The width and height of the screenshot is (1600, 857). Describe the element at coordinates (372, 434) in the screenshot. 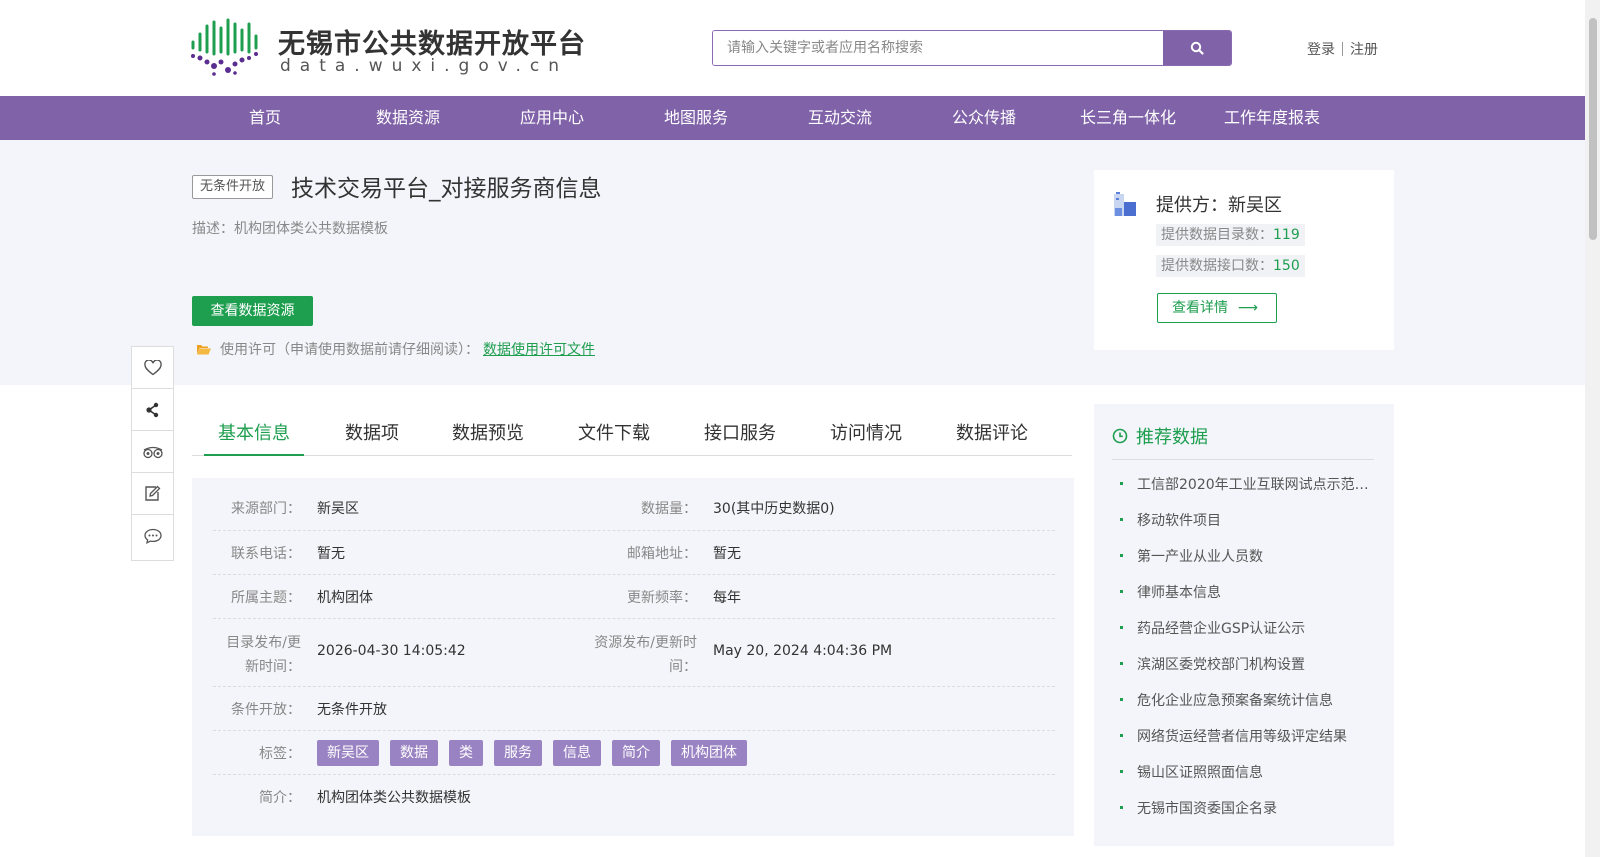

I see `tab-data-items: 数据项` at that location.